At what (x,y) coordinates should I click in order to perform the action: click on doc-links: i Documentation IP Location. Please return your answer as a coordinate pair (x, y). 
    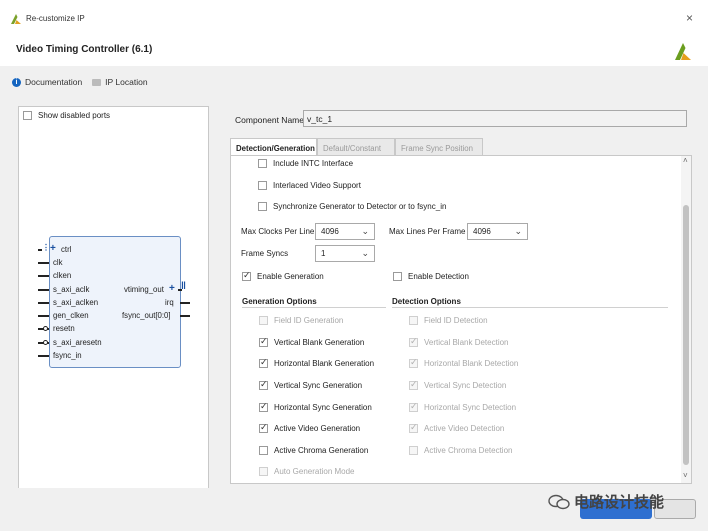
    Looking at the image, I should click on (80, 82).